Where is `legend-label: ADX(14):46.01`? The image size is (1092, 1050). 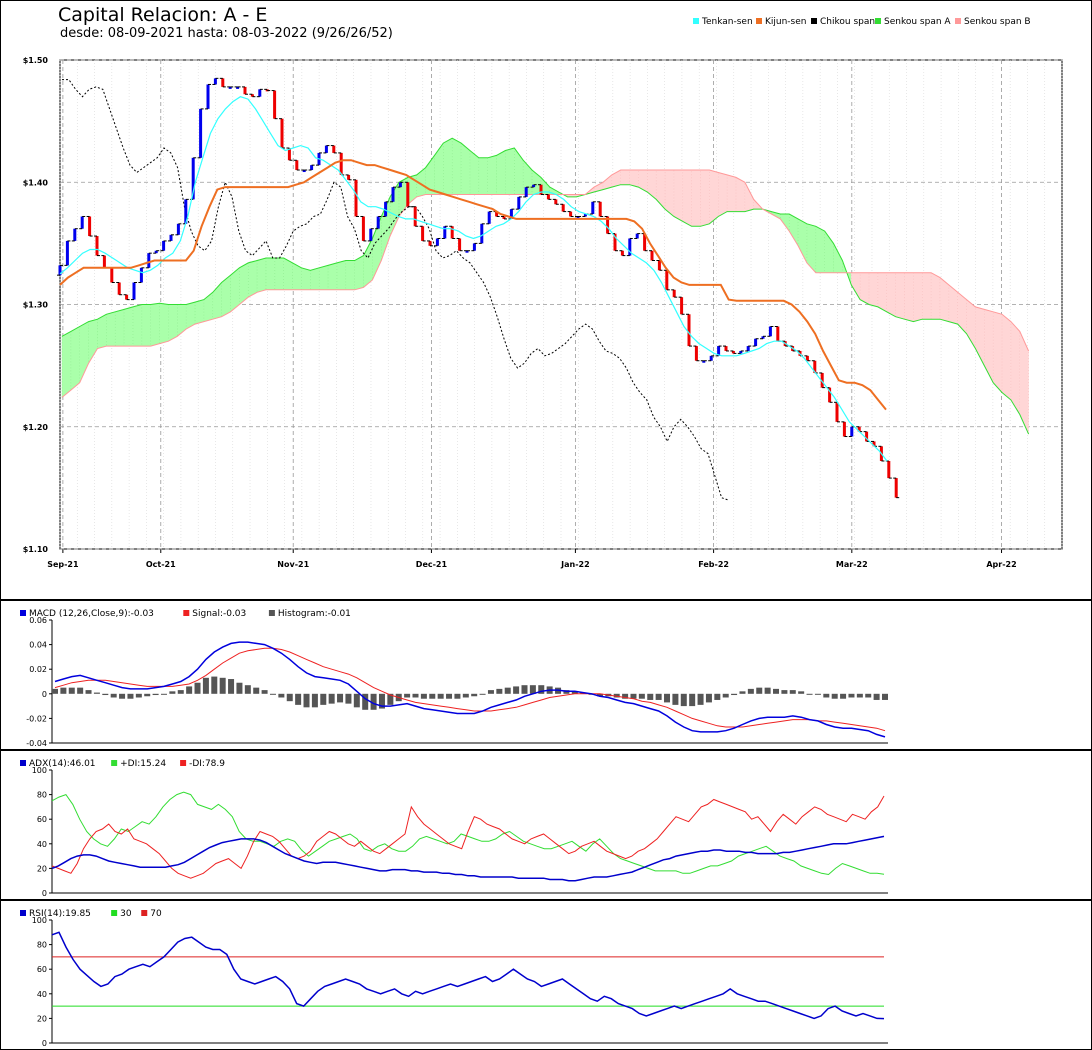 legend-label: ADX(14):46.01 is located at coordinates (62, 764).